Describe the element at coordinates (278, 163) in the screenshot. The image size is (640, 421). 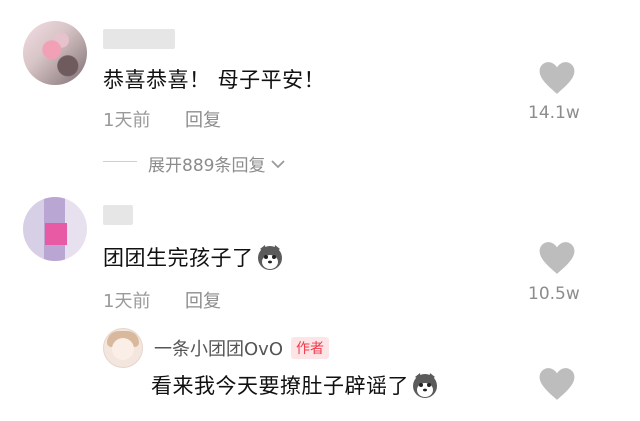
I see `chevron-down-icon` at that location.